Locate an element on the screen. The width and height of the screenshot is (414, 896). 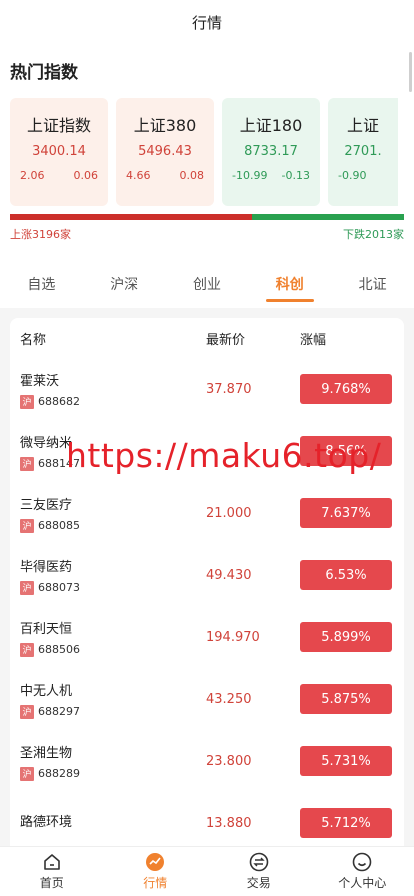
table-row: 中无人机 沪 688297 43.250 5.875% is located at coordinates (207, 699).